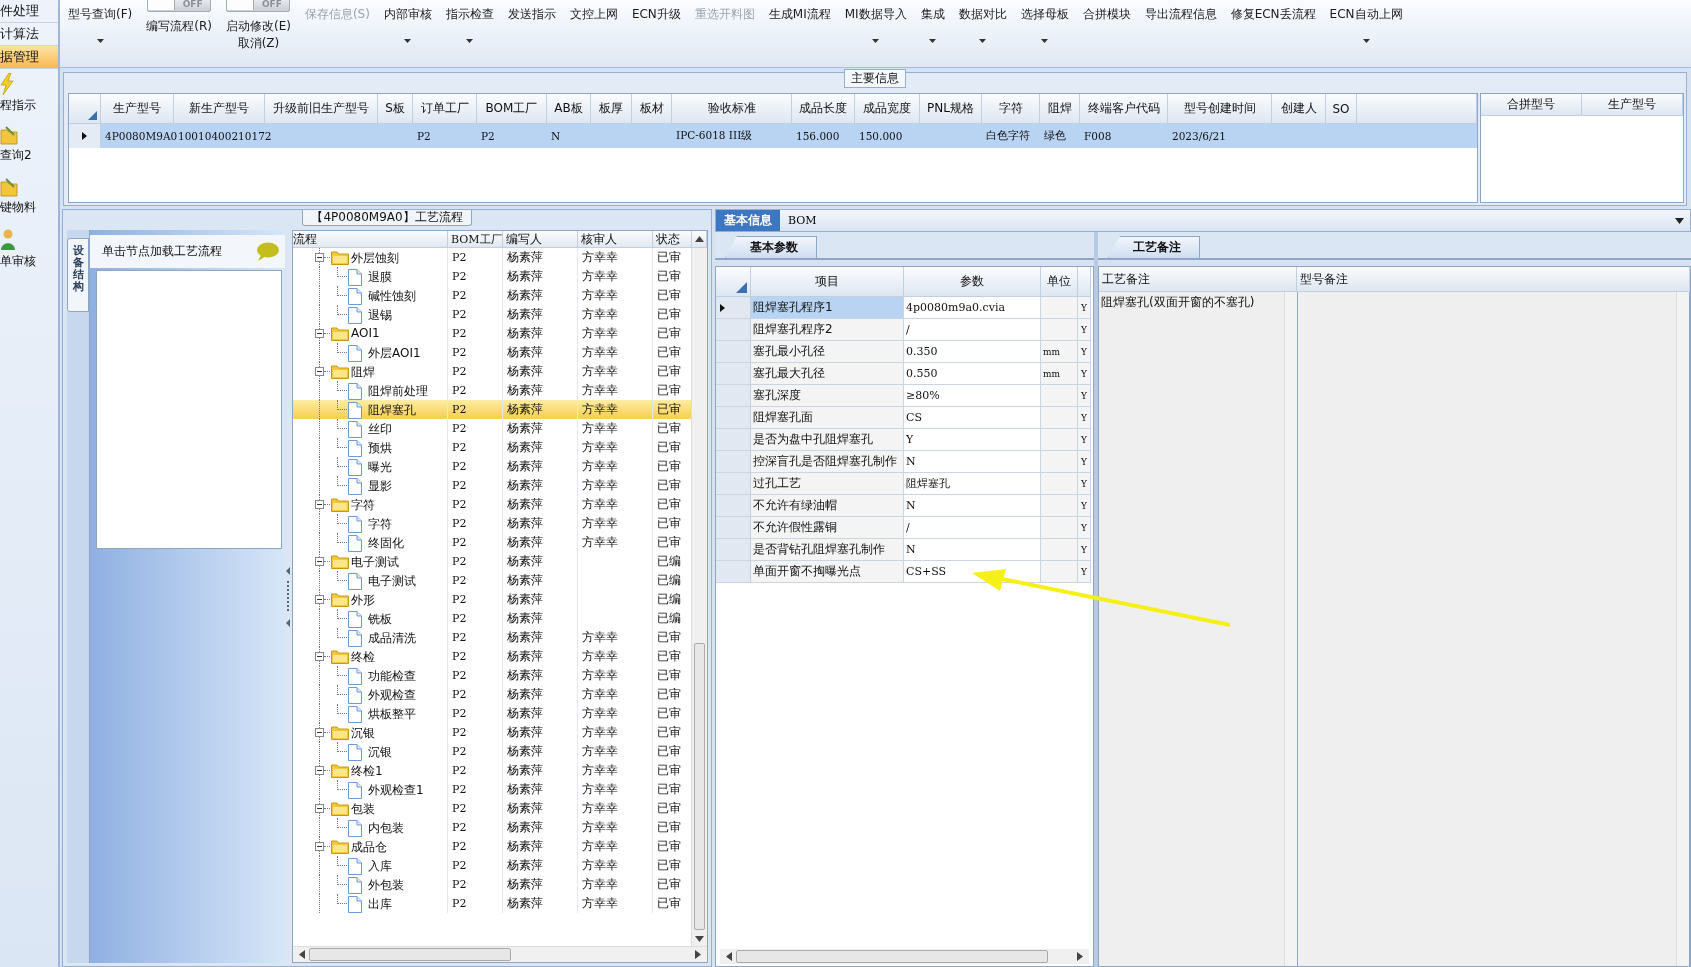 The width and height of the screenshot is (1691, 967). I want to click on toolbar-button: 型号查询(F), so click(100, 14).